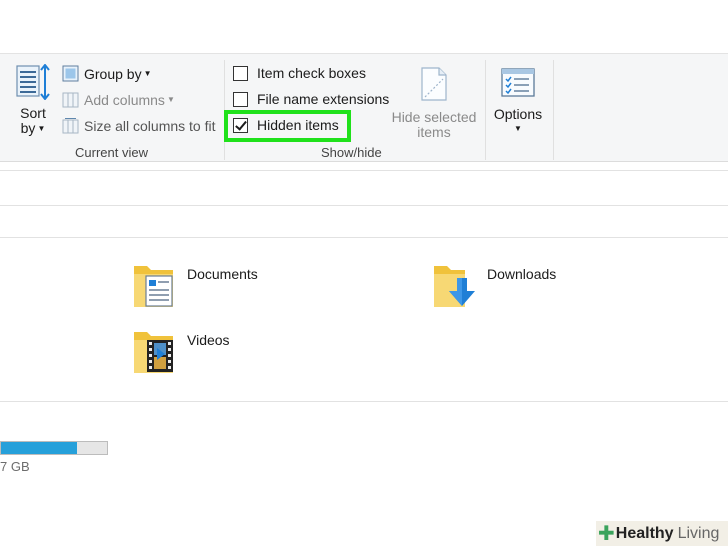  What do you see at coordinates (364, 401) in the screenshot?
I see `section-divider` at bounding box center [364, 401].